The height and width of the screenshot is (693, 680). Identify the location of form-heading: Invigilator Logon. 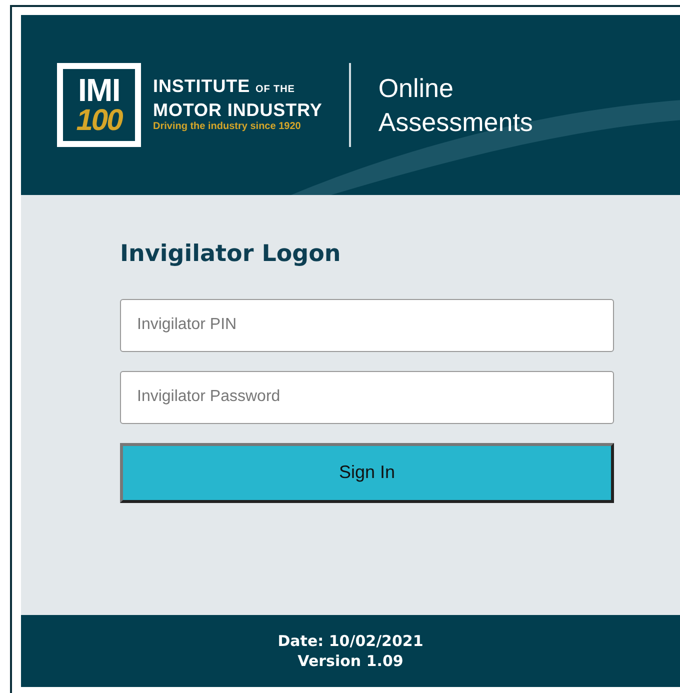
(231, 254).